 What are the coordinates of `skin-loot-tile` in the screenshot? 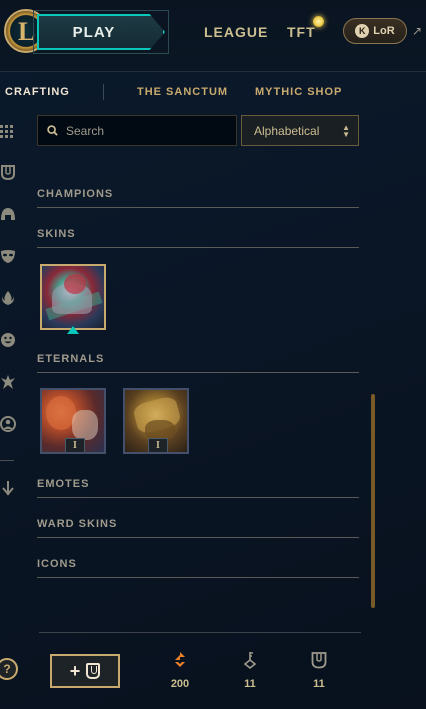 It's located at (73, 297).